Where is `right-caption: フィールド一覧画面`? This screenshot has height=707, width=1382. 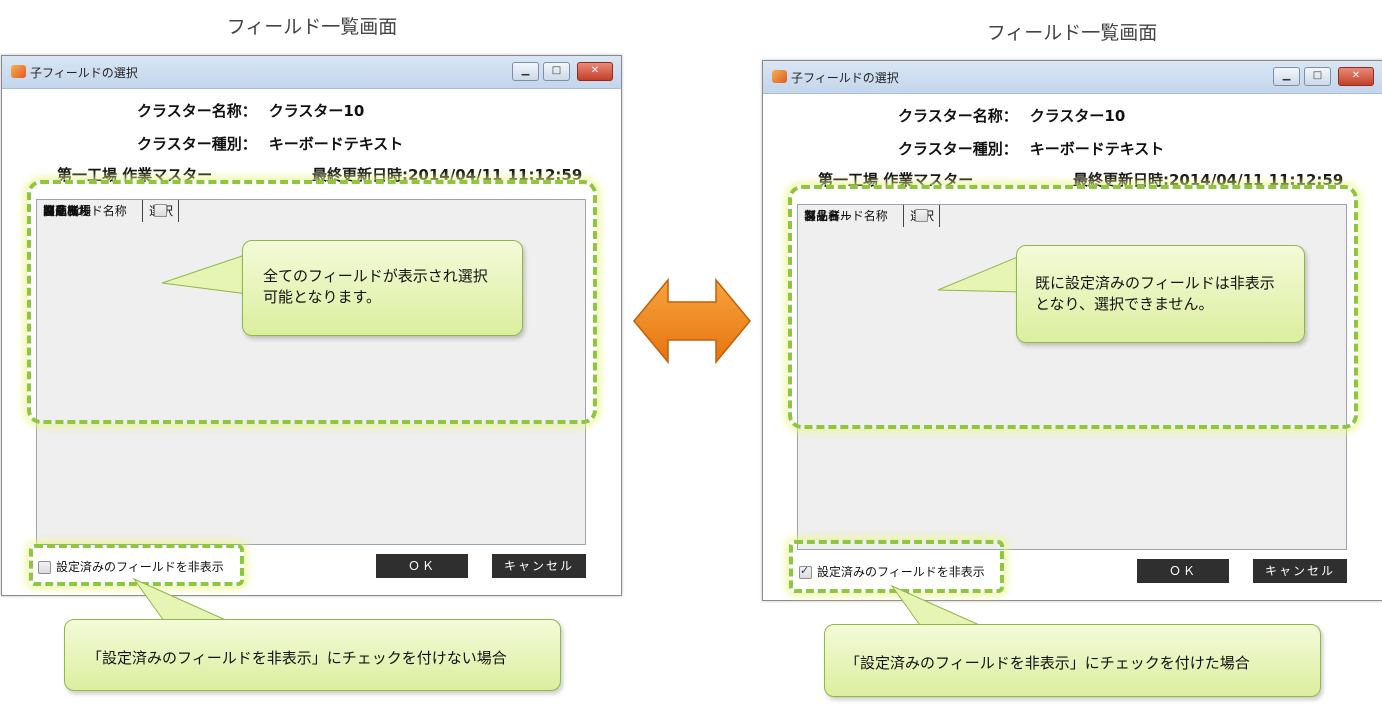 right-caption: フィールド一覧画面 is located at coordinates (1072, 33).